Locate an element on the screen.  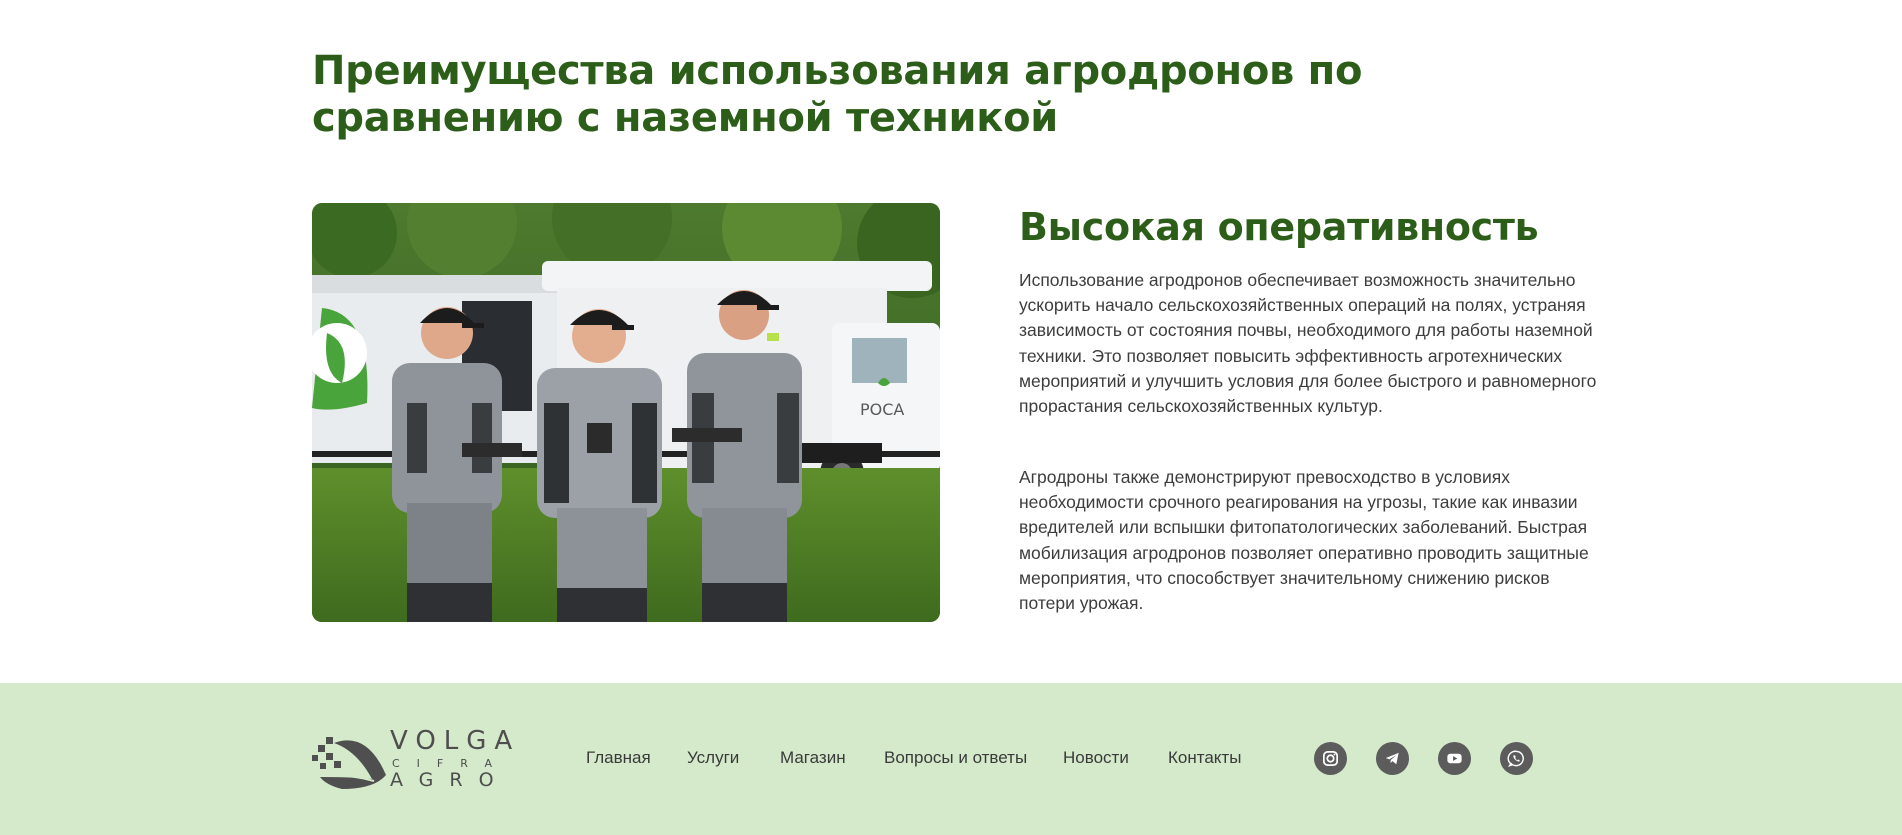
instagram-button is located at coordinates (1330, 758).